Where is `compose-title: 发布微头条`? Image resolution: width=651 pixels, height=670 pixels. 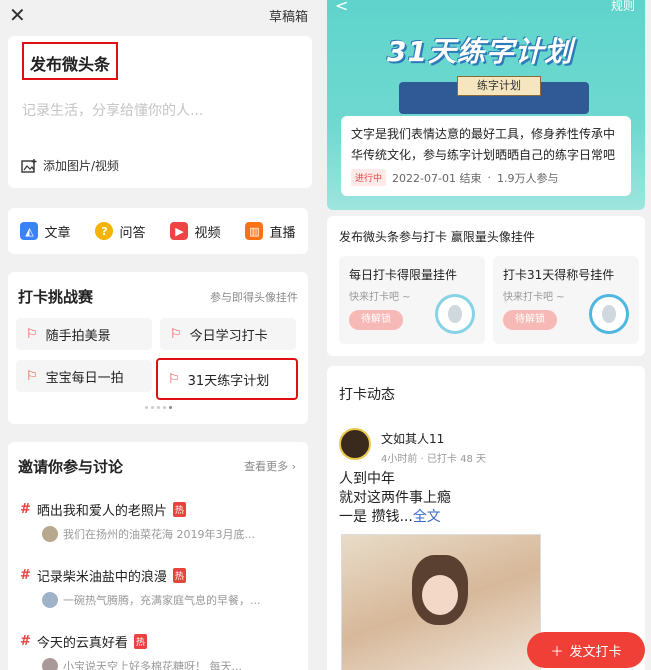
compose-title: 发布微头条 is located at coordinates (70, 61).